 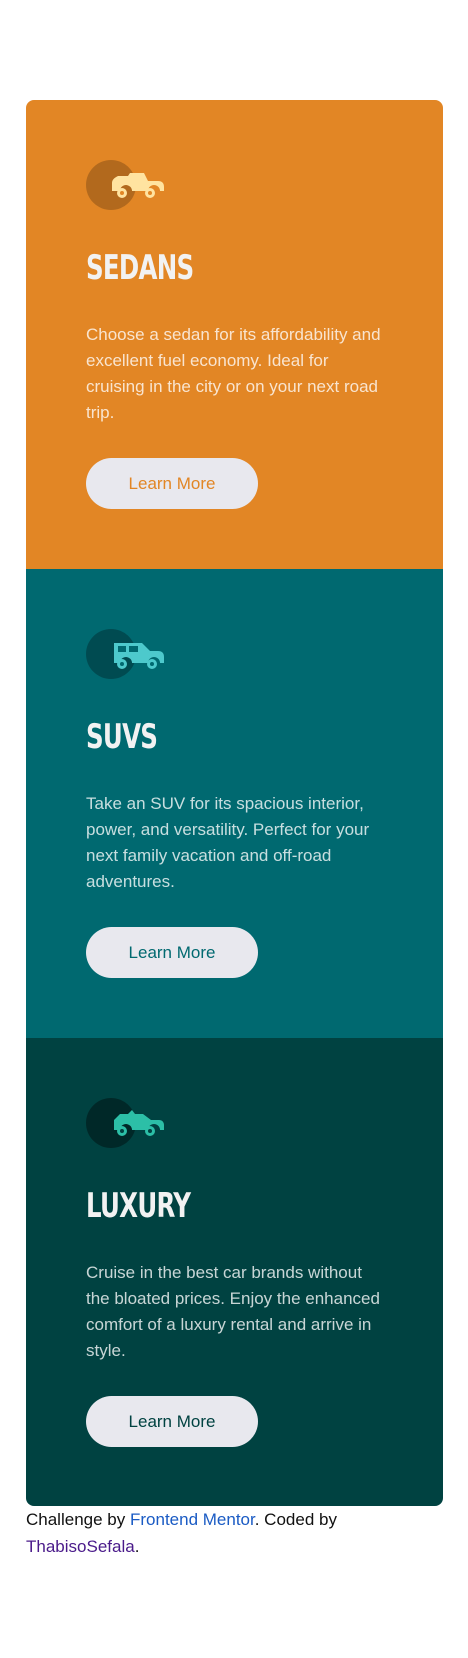 What do you see at coordinates (127, 654) in the screenshot?
I see `suv-car-icon` at bounding box center [127, 654].